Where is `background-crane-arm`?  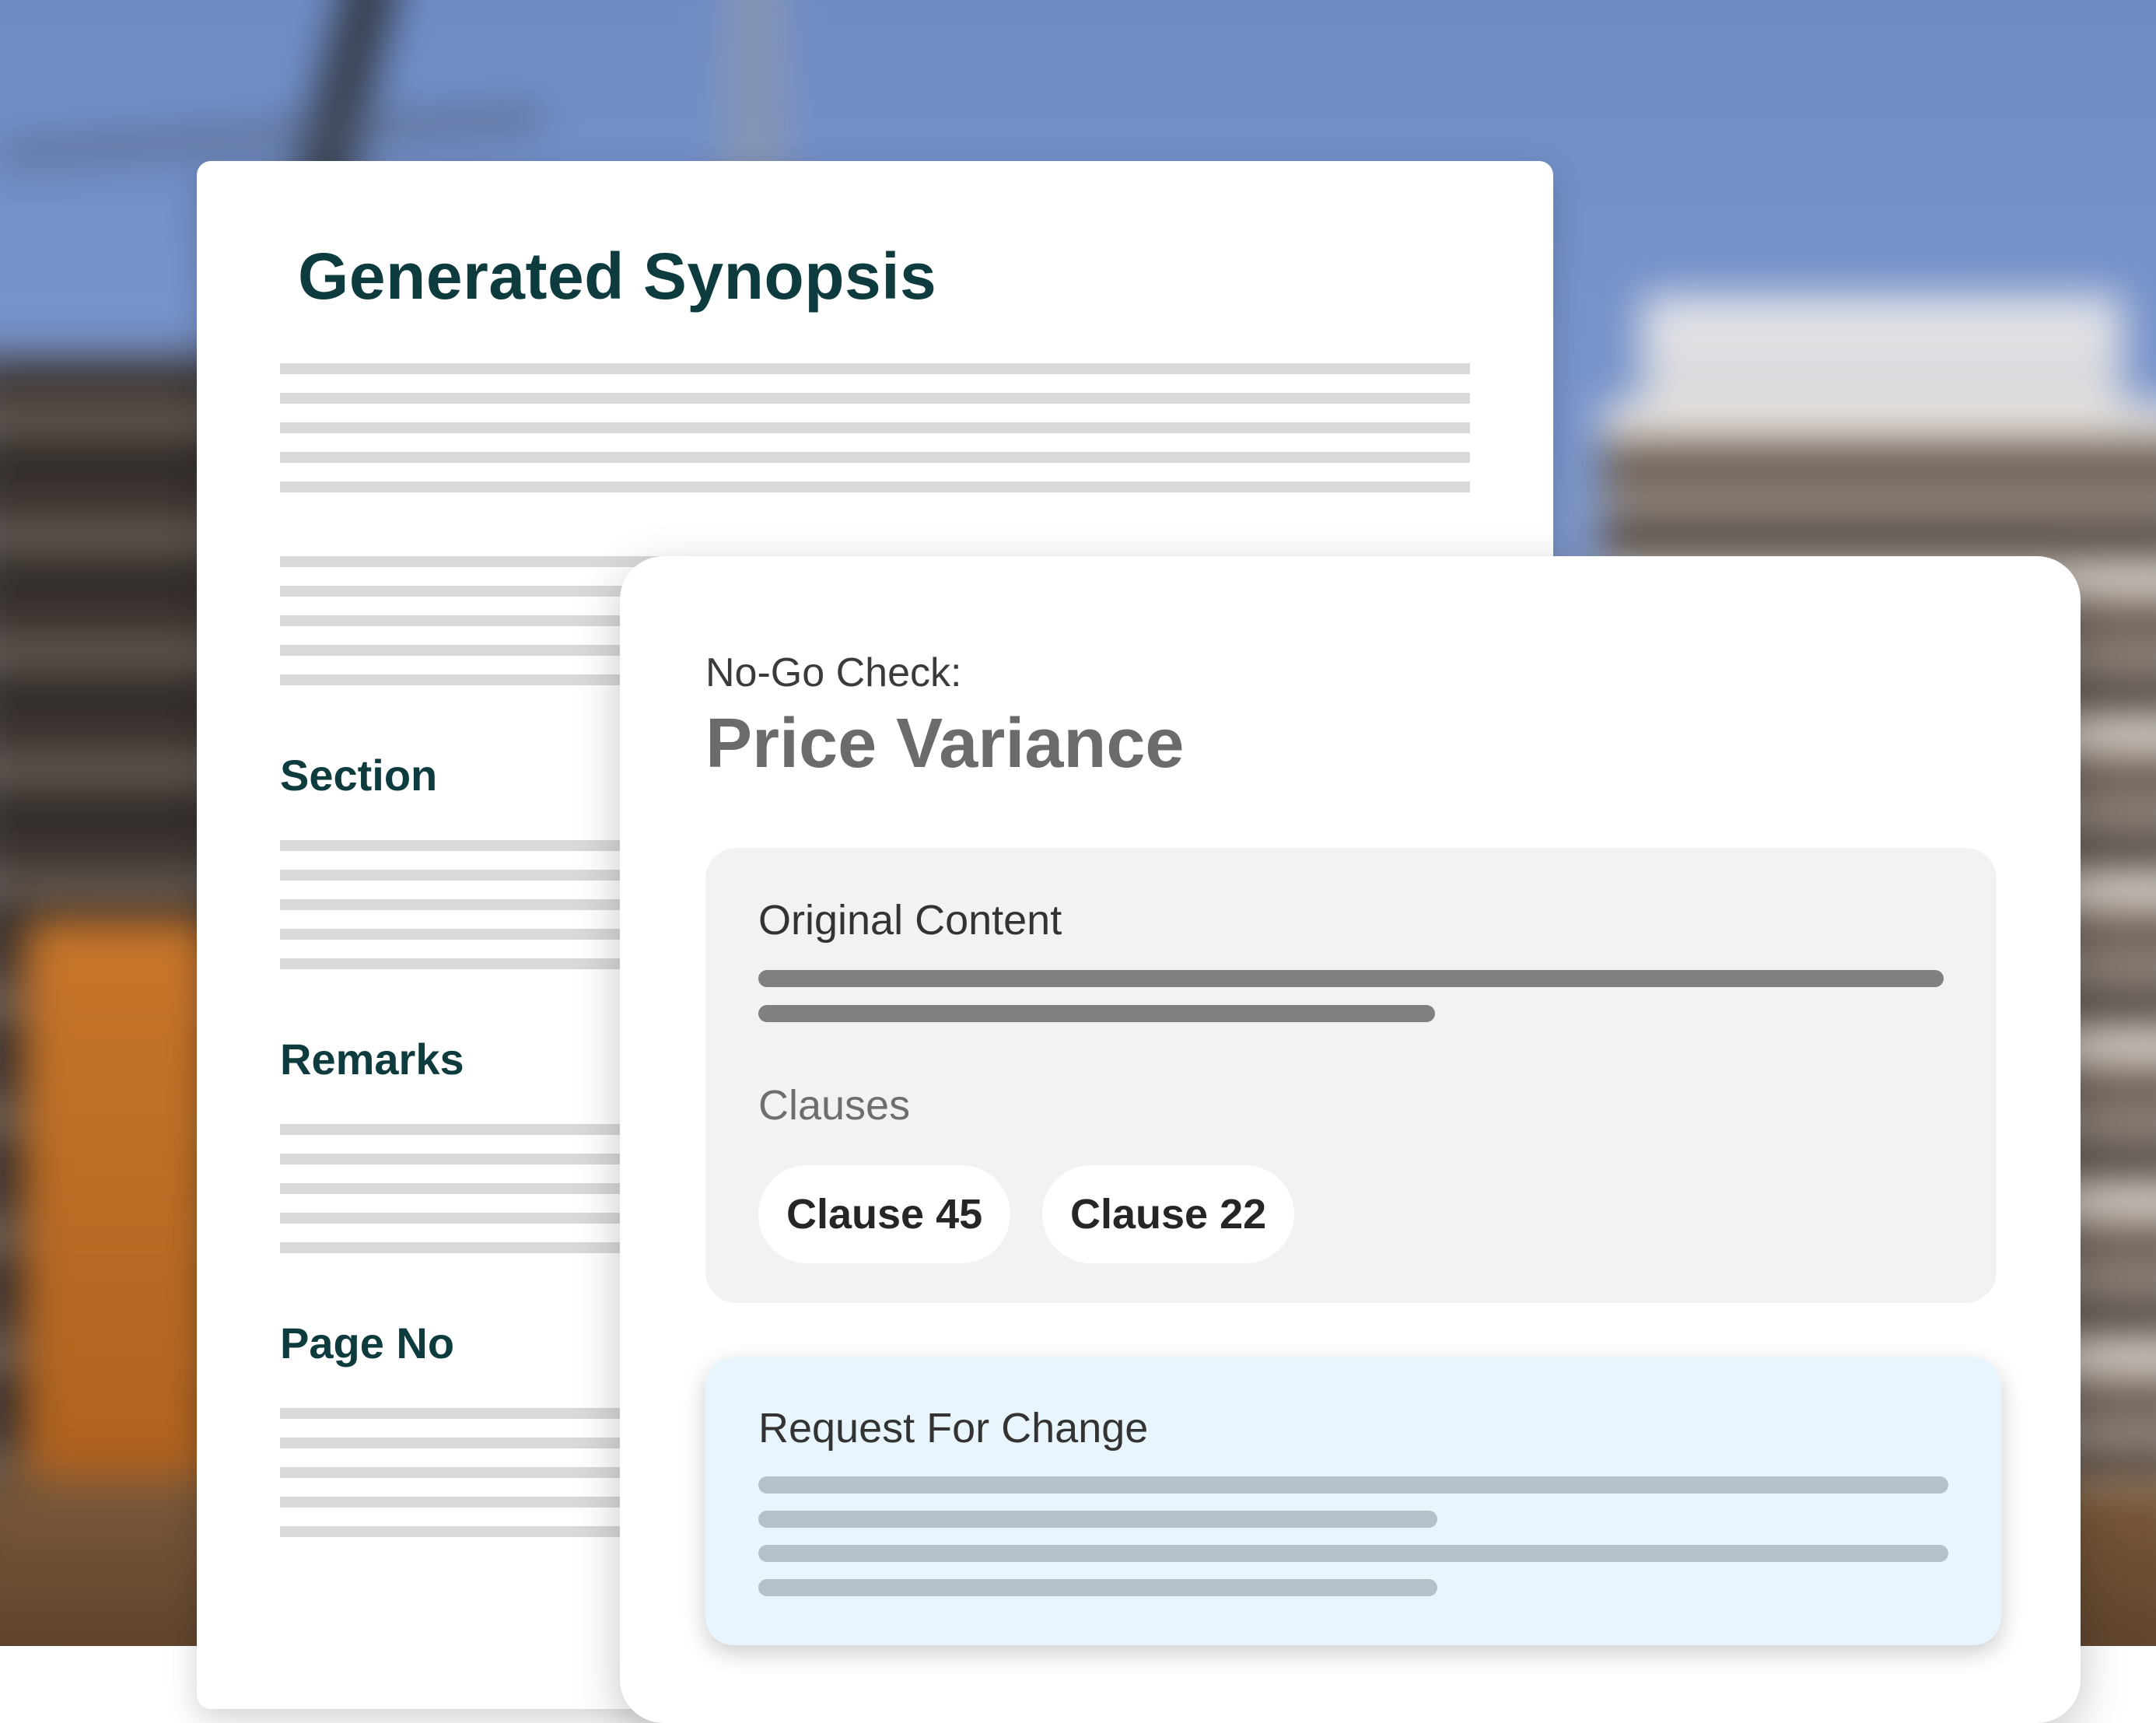
background-crane-arm is located at coordinates (273, 136).